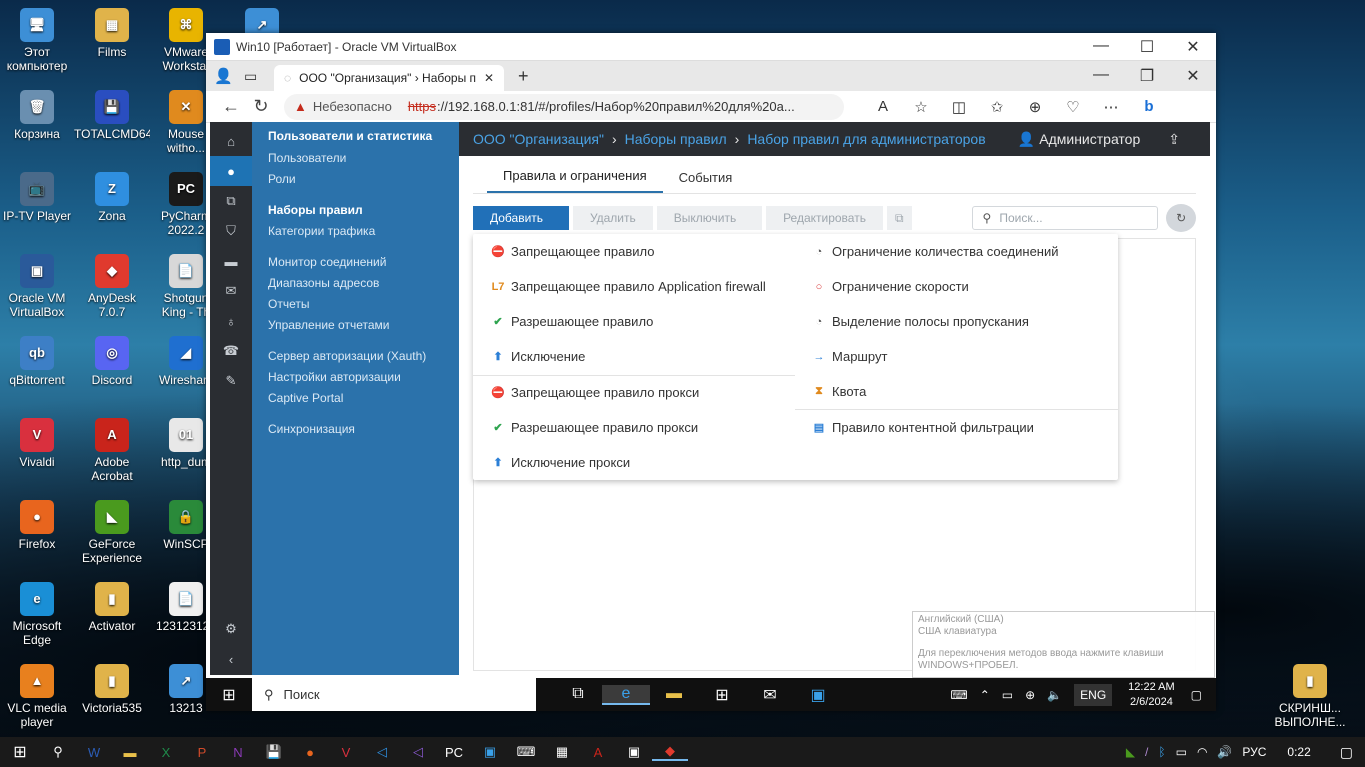  What do you see at coordinates (231, 231) in the screenshot?
I see `shield-icon: ⛉` at bounding box center [231, 231].